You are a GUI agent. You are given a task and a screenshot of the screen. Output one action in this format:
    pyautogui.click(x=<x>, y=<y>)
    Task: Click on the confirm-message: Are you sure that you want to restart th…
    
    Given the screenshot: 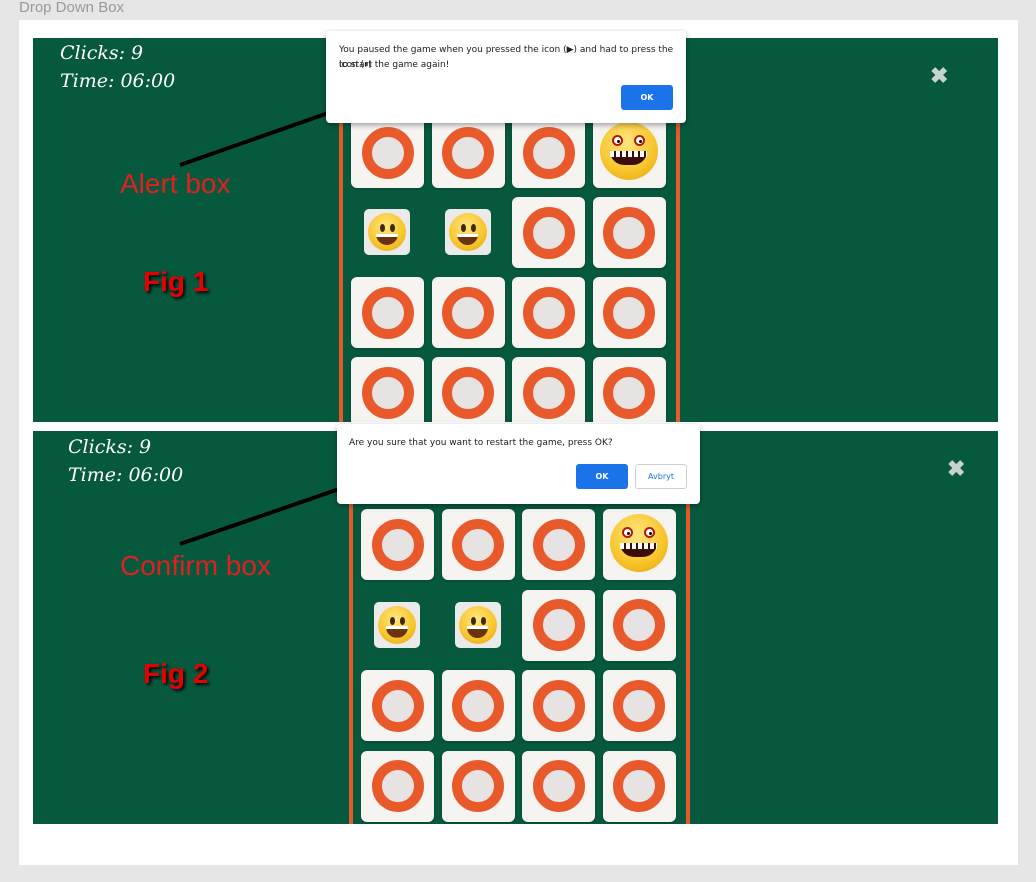 What is the action you would take?
    pyautogui.click(x=481, y=443)
    